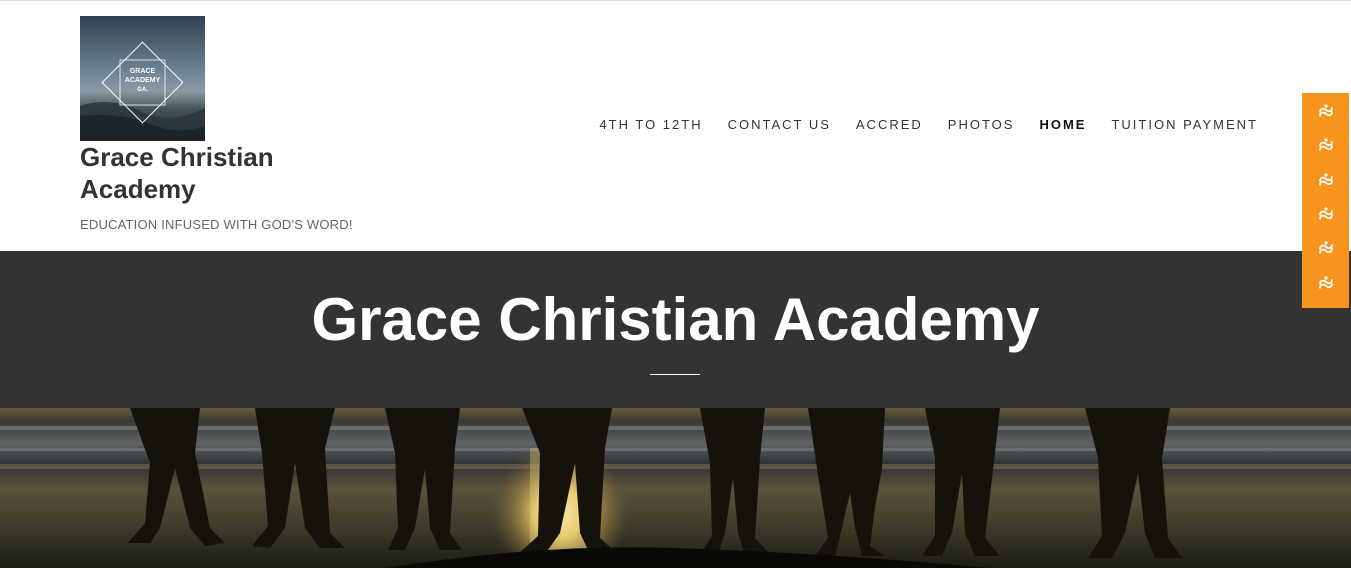 This screenshot has width=1351, height=568. What do you see at coordinates (216, 224) in the screenshot?
I see `site-tagline: EDUCATION INFUSED WITH GOD'S WORD!` at bounding box center [216, 224].